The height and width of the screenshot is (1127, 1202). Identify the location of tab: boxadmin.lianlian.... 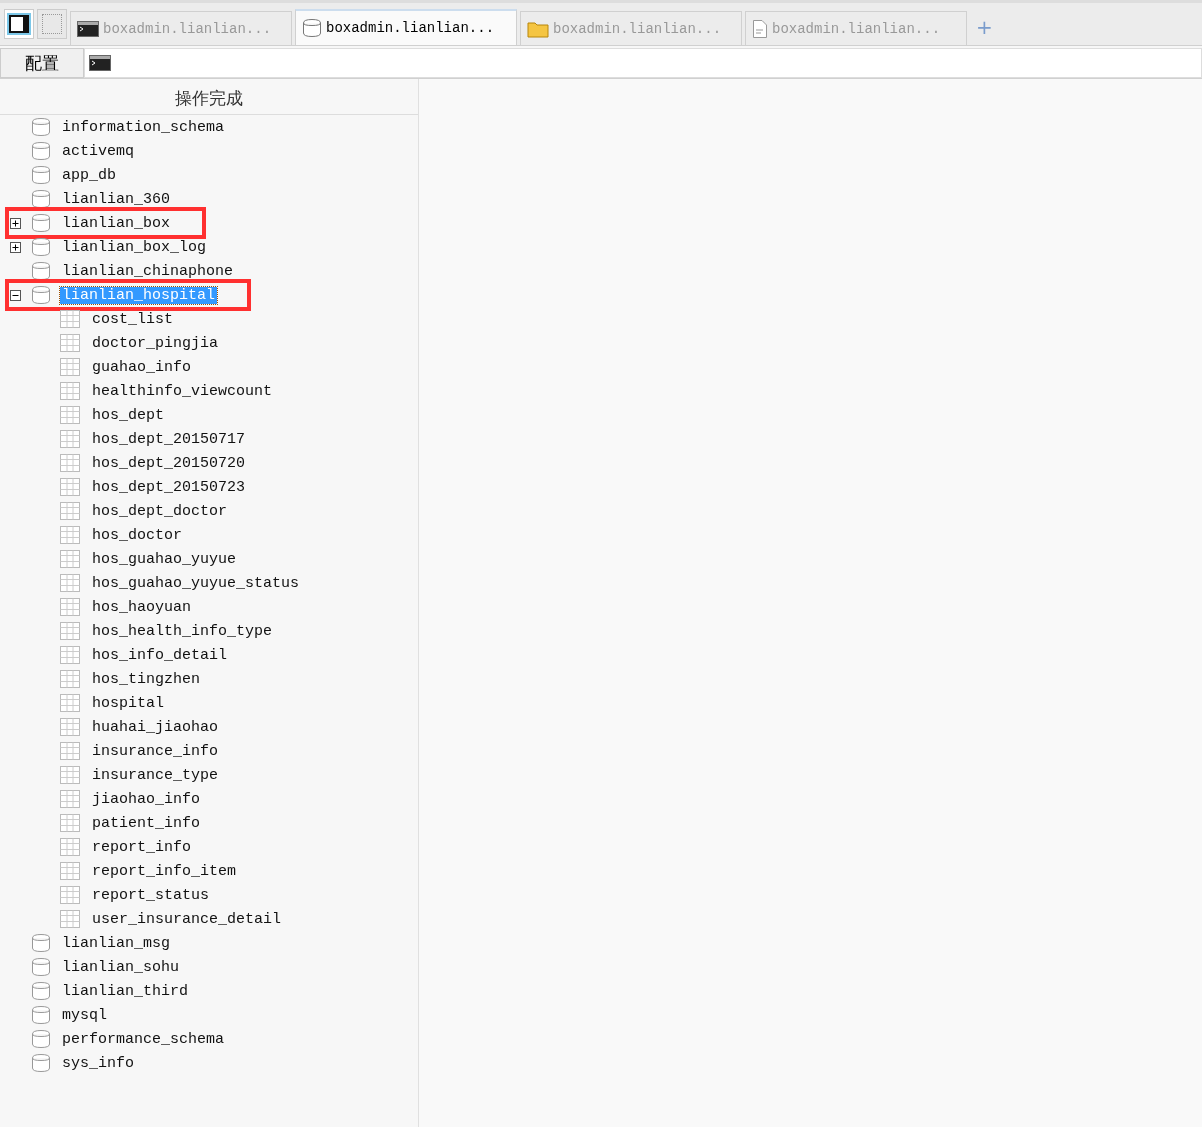
(406, 27).